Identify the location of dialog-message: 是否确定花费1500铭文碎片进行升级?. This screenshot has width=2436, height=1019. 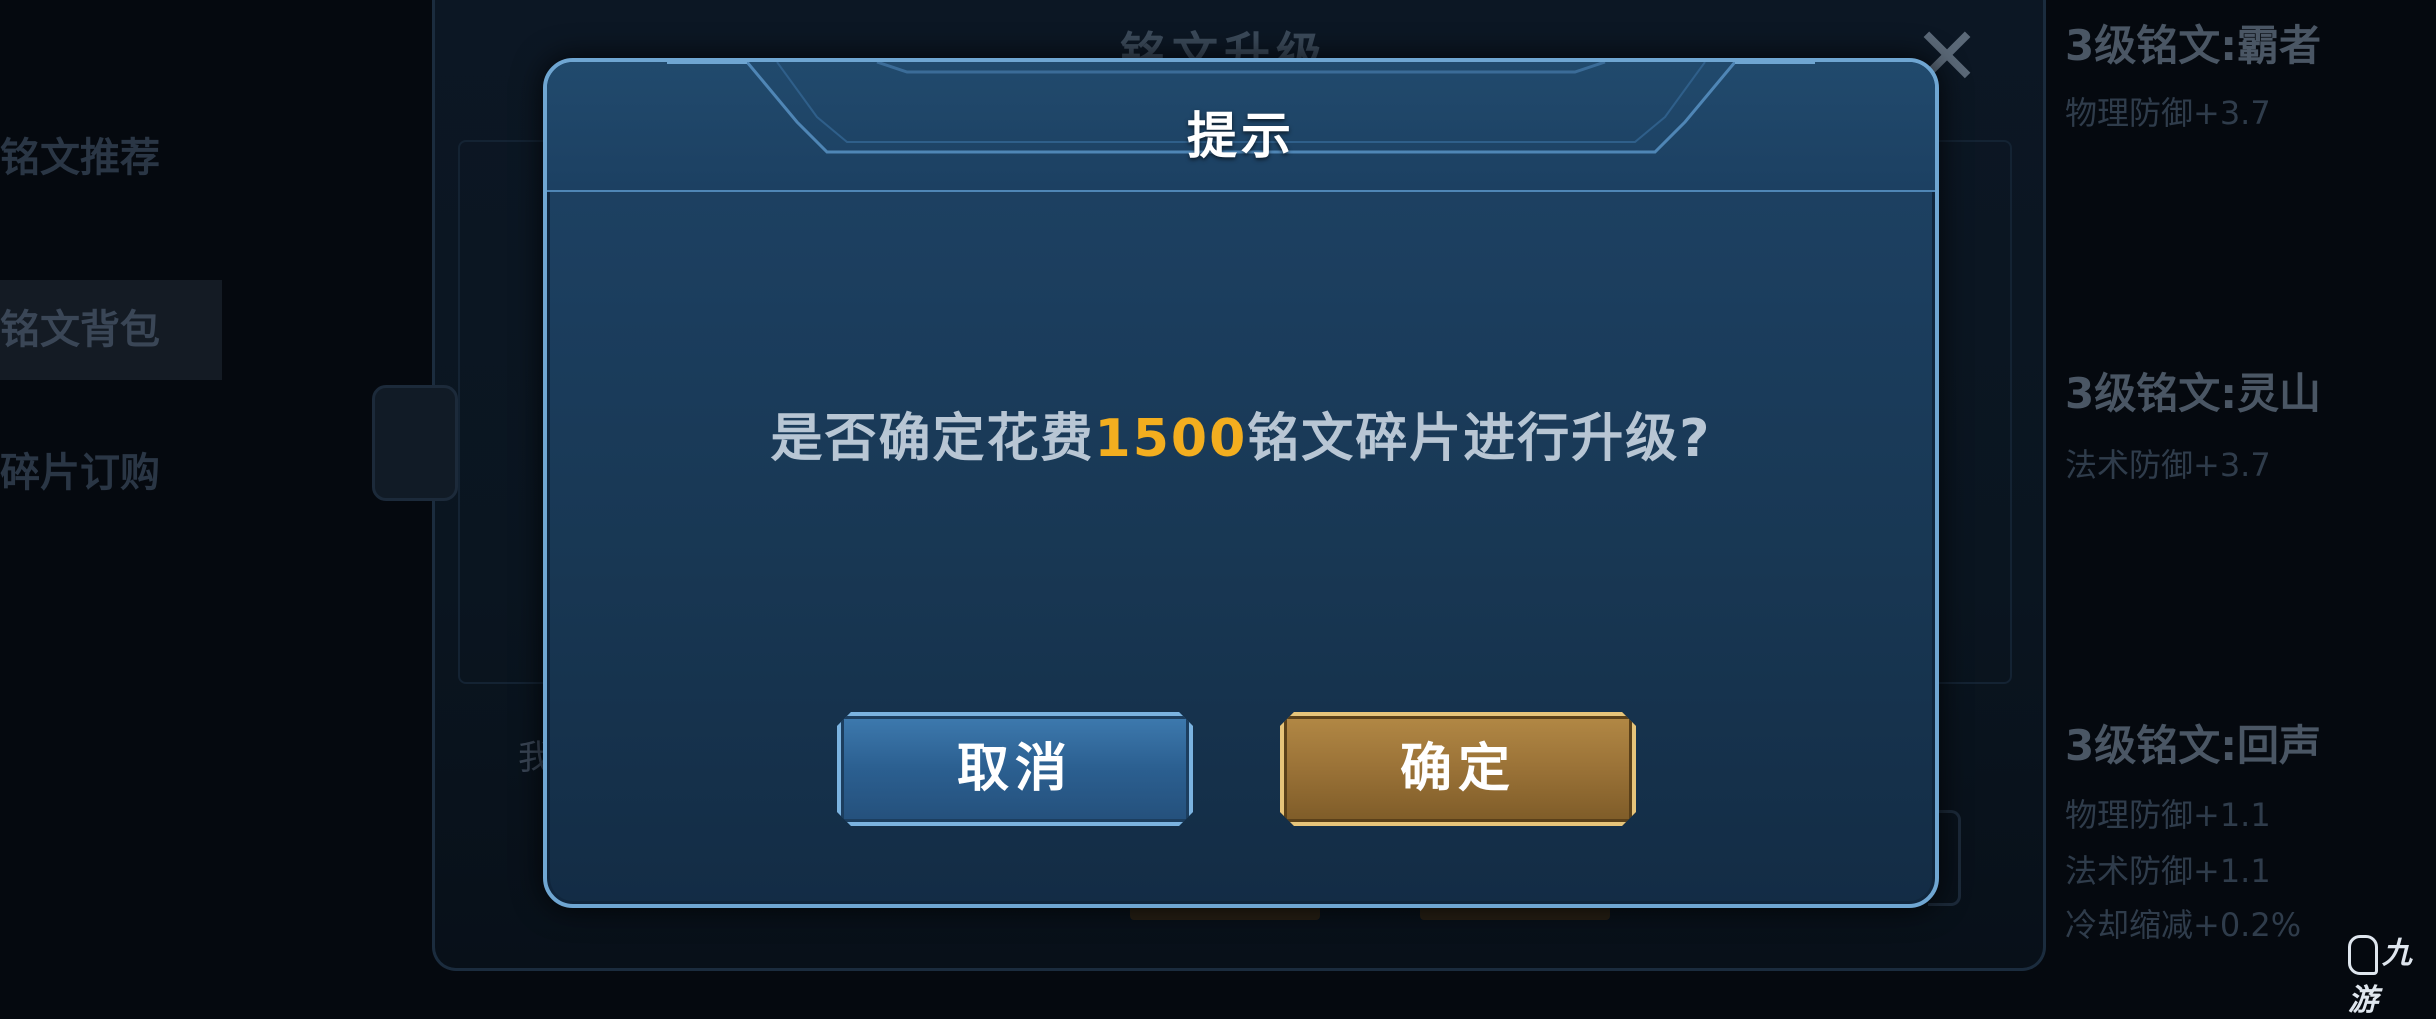
(1241, 433).